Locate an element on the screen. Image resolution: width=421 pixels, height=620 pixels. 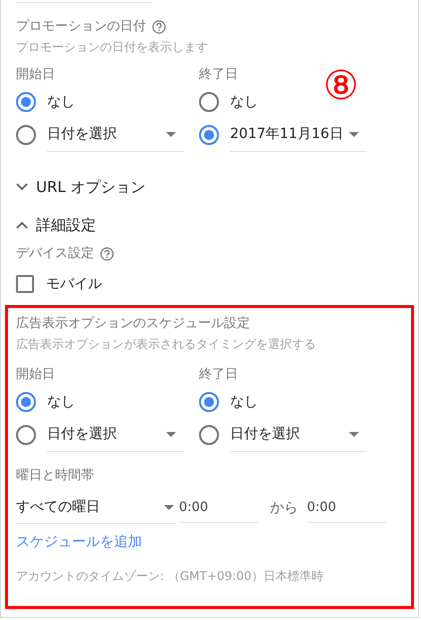
day-dropdown: すべての曜日 is located at coordinates (96, 508).